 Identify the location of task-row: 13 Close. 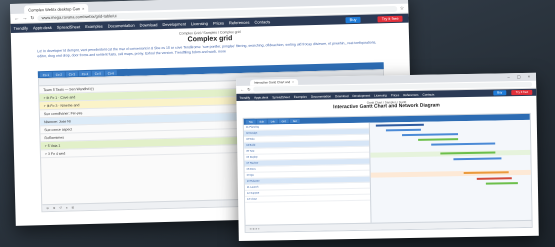
(308, 198).